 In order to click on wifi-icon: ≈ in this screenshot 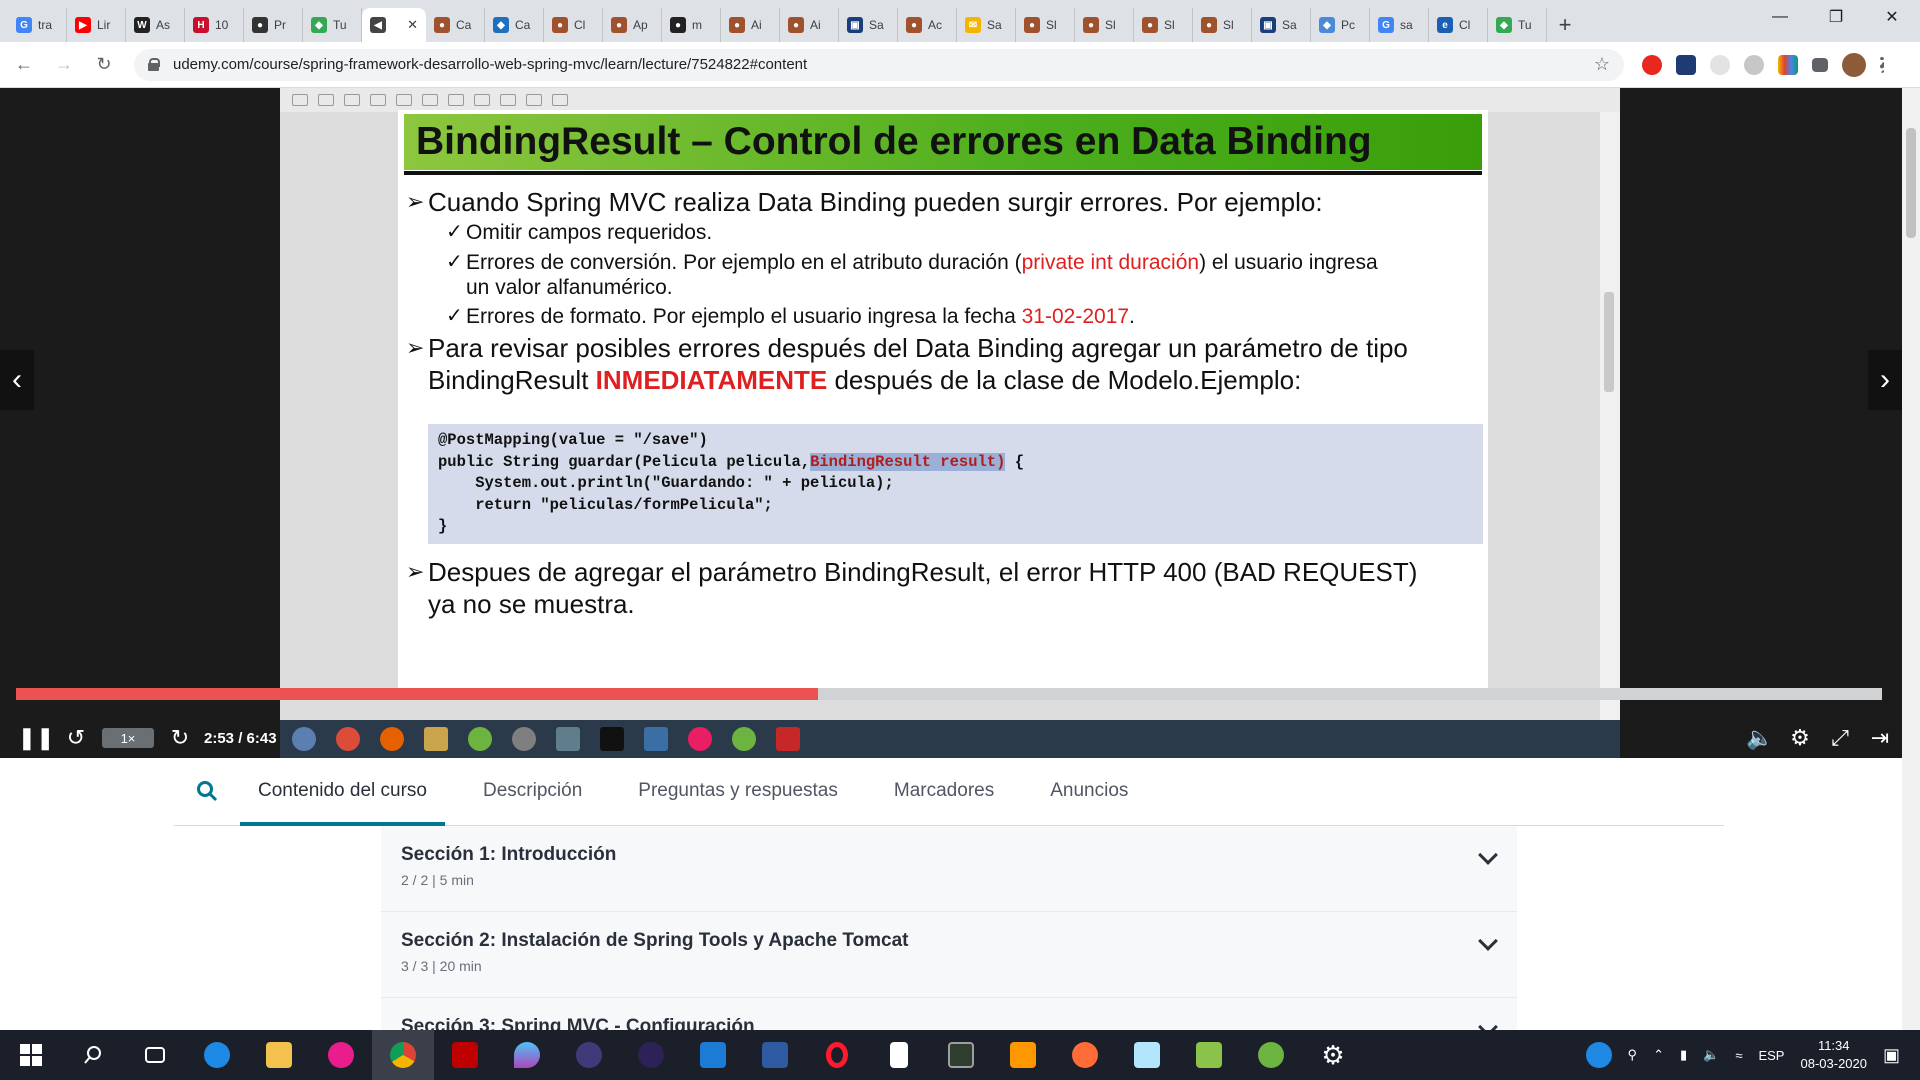, I will do `click(1738, 1055)`.